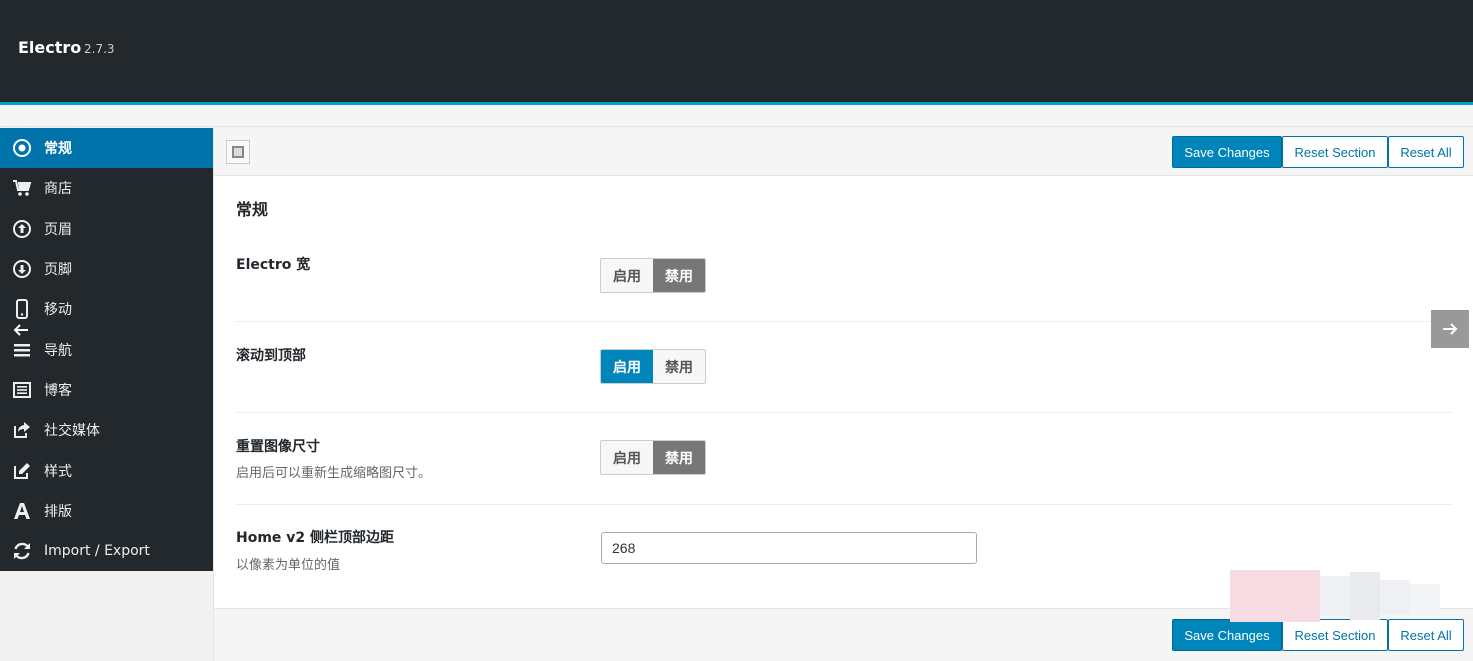  Describe the element at coordinates (58, 189) in the screenshot. I see `sidebar-item-label: 商店` at that location.